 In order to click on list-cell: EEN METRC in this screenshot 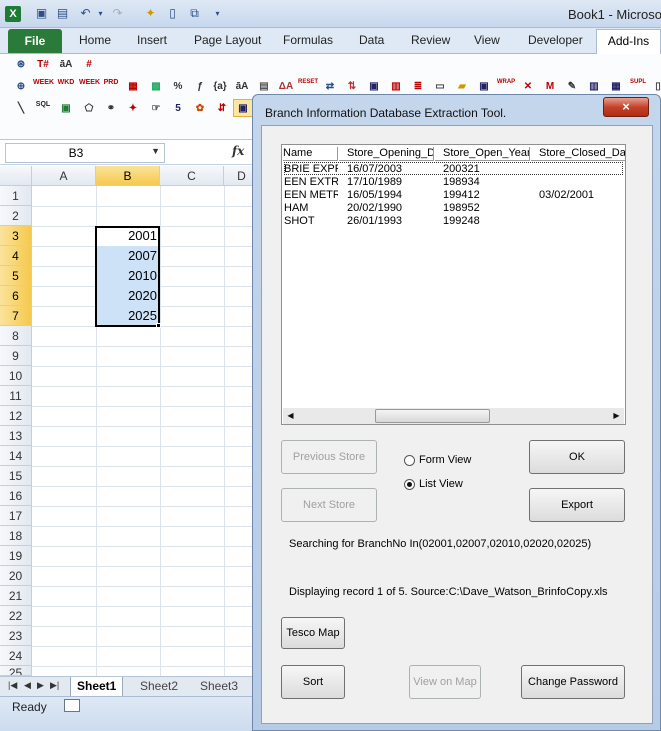, I will do `click(311, 195)`.